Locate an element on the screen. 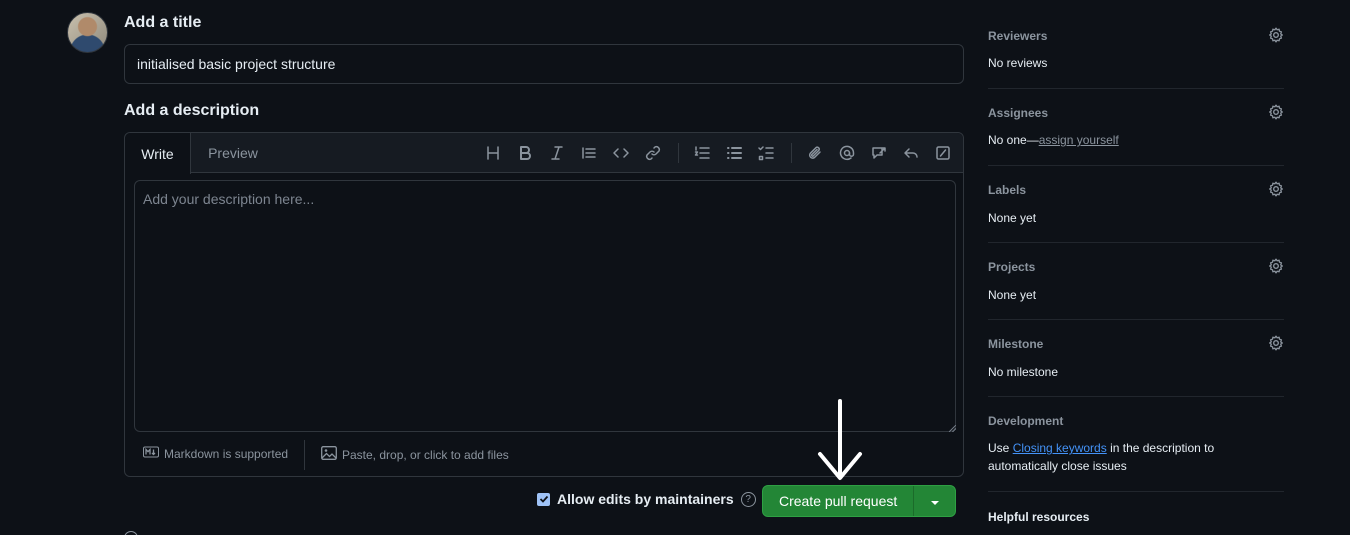  sidebar-reviewers: Reviewers No reviews is located at coordinates (1136, 58).